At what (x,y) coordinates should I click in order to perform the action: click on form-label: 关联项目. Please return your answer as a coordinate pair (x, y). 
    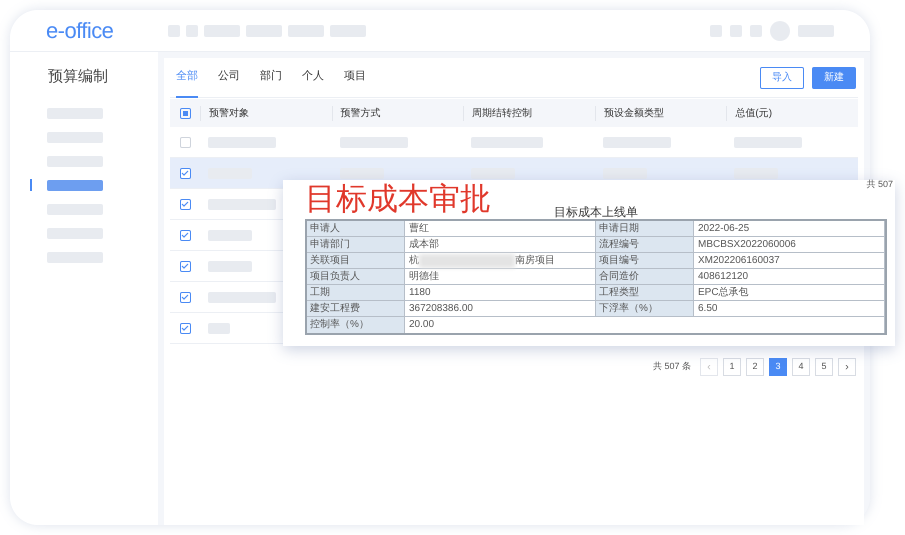
    Looking at the image, I should click on (356, 260).